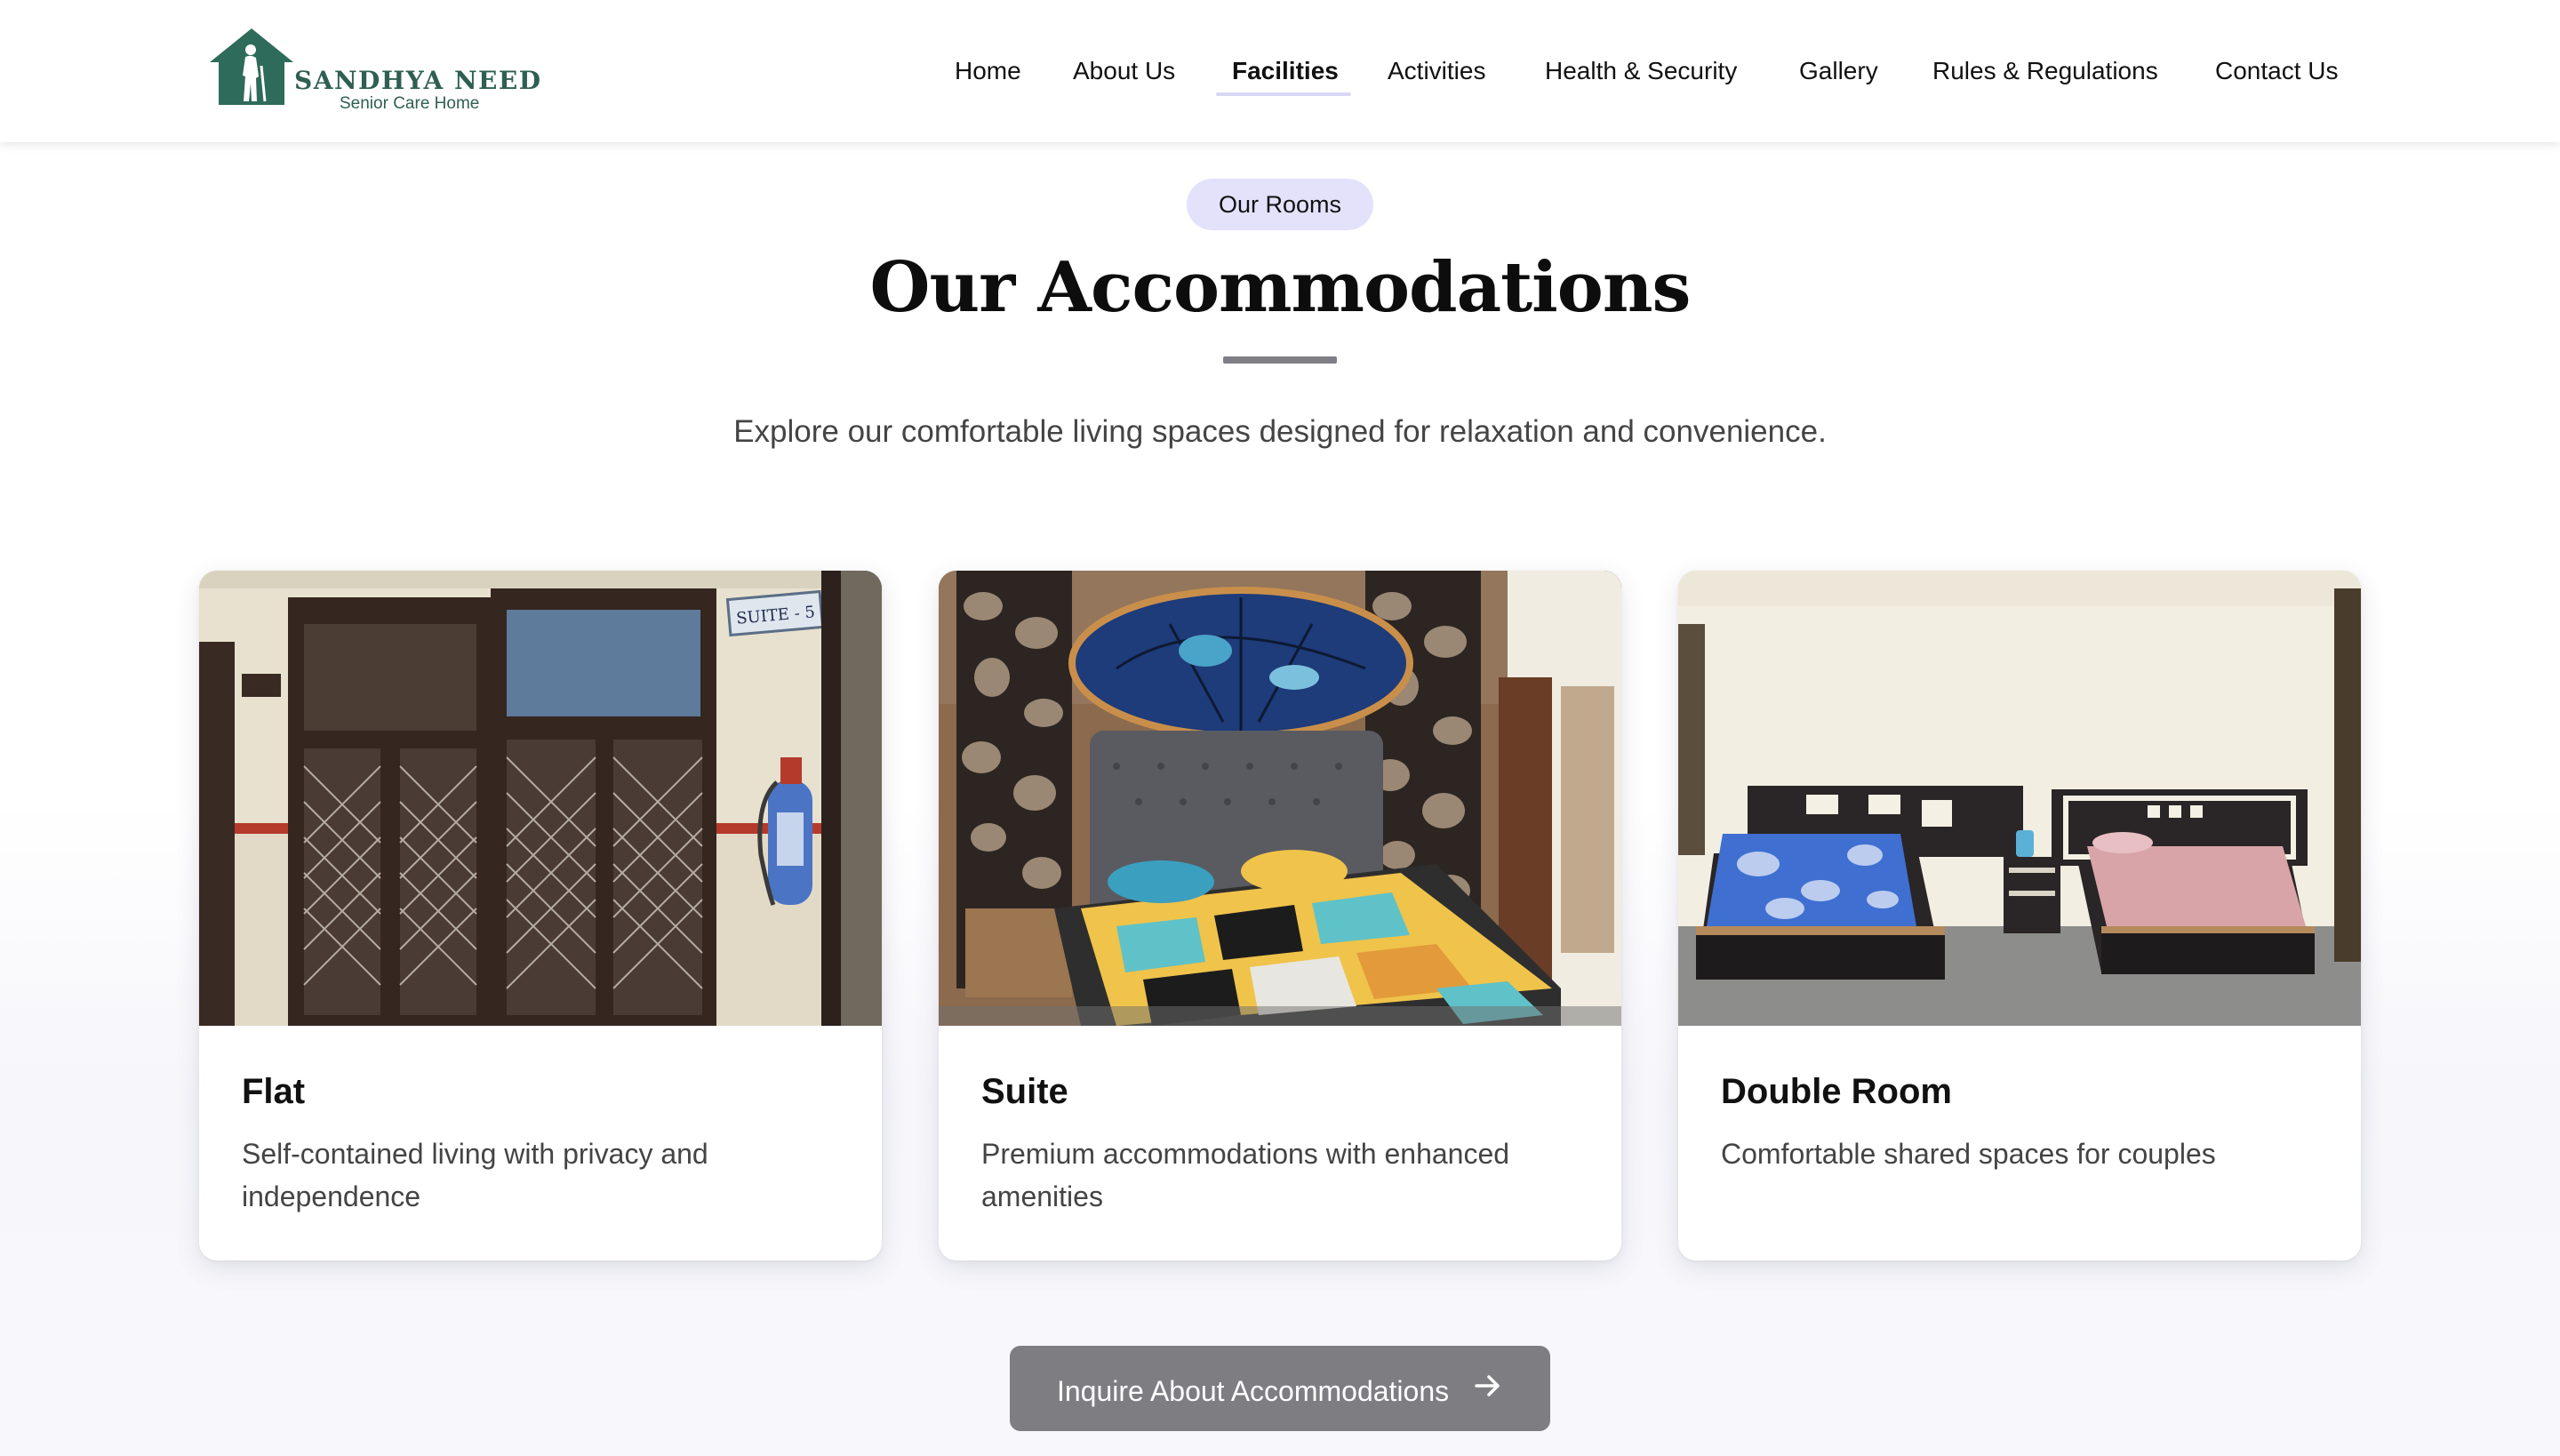  What do you see at coordinates (1024, 1091) in the screenshot?
I see `room-title-suite: Suite` at bounding box center [1024, 1091].